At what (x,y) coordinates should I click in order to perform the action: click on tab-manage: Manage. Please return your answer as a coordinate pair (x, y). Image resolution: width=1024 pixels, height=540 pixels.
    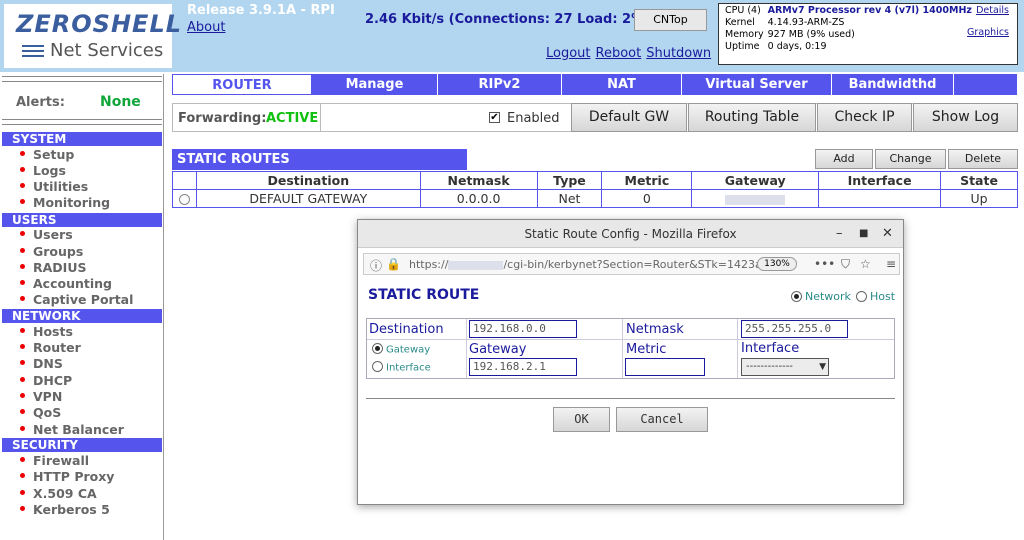
    Looking at the image, I should click on (375, 84).